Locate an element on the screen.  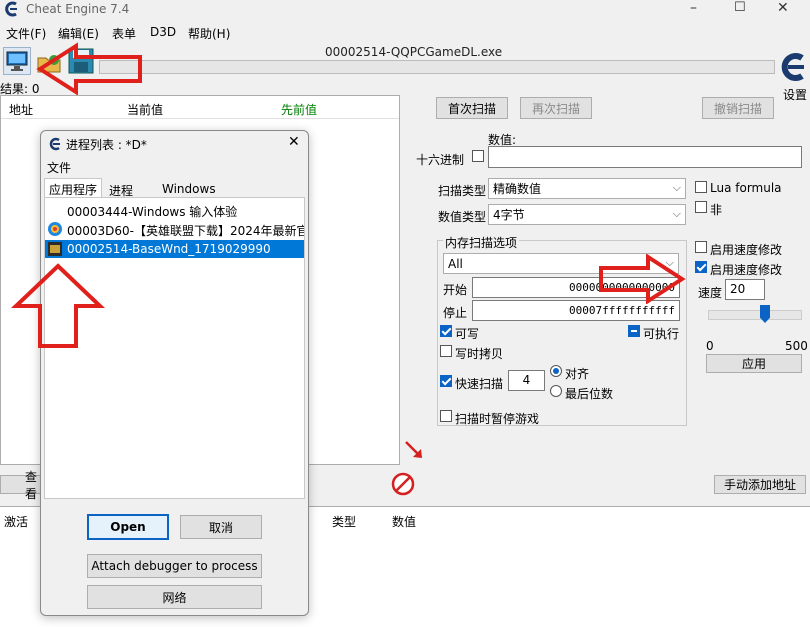
progress-bar is located at coordinates (437, 67).